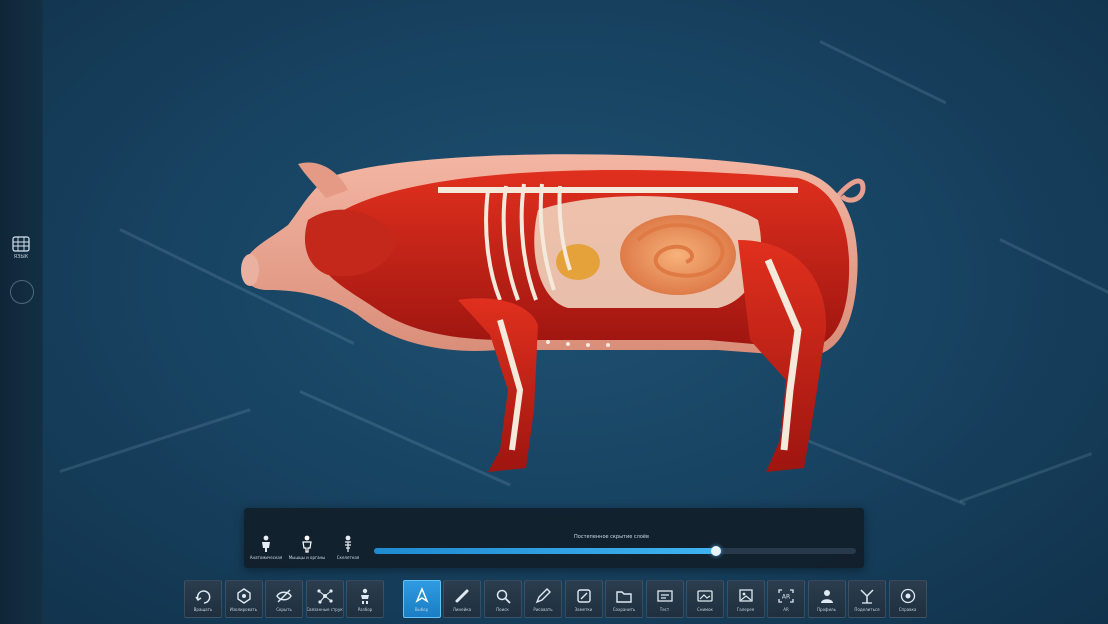  What do you see at coordinates (324, 596) in the screenshot?
I see `nodes-icon` at bounding box center [324, 596].